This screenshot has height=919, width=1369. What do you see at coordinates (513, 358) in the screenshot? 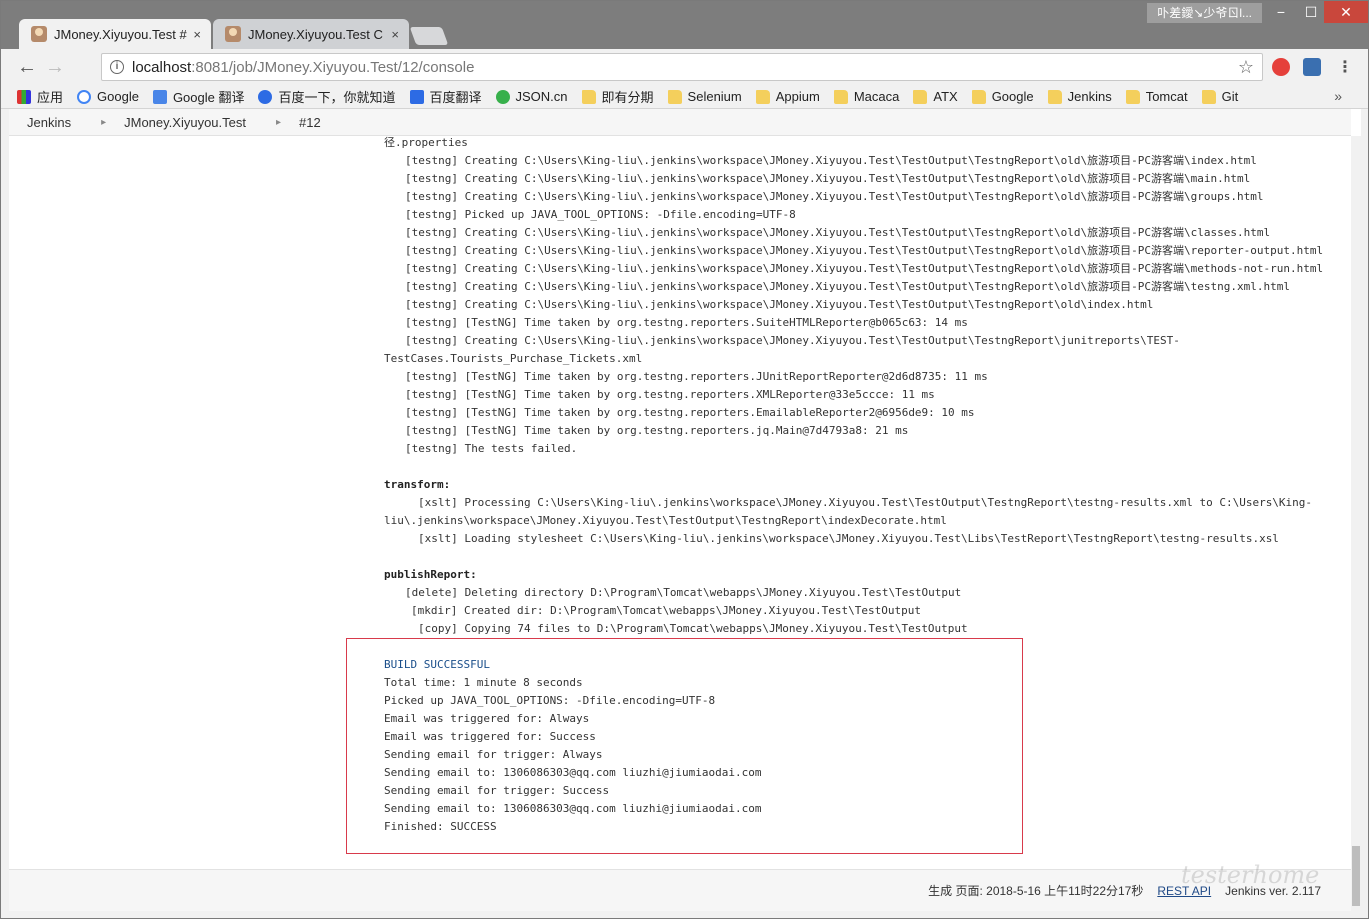
I see `console-line: TestCases.Tourists_Purchase_Tickets.xml` at bounding box center [513, 358].